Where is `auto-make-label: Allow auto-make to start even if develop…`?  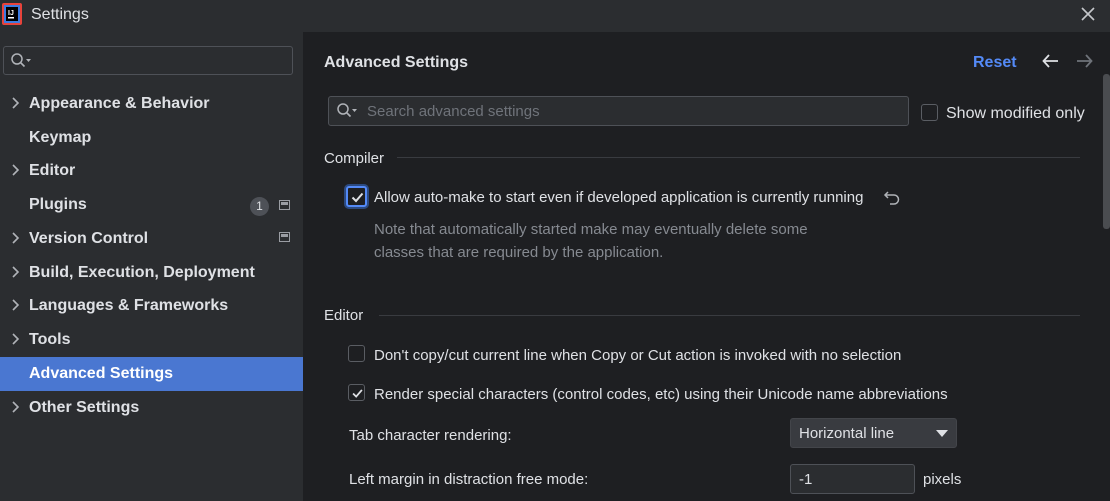 auto-make-label: Allow auto-make to start even if develop… is located at coordinates (619, 197).